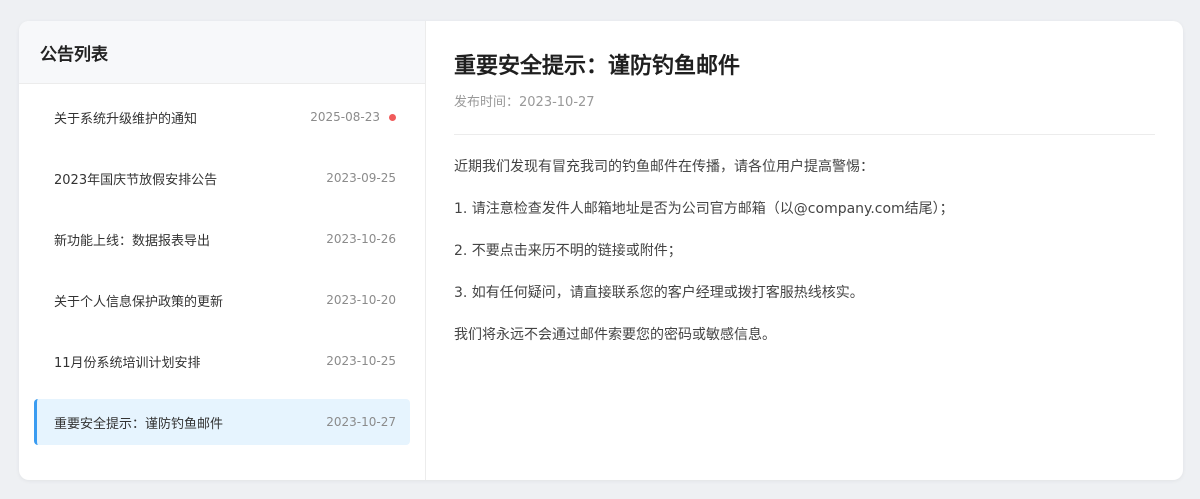  I want to click on notice-item: 11月份系统培训计划安排 2023-10-25, so click(222, 361).